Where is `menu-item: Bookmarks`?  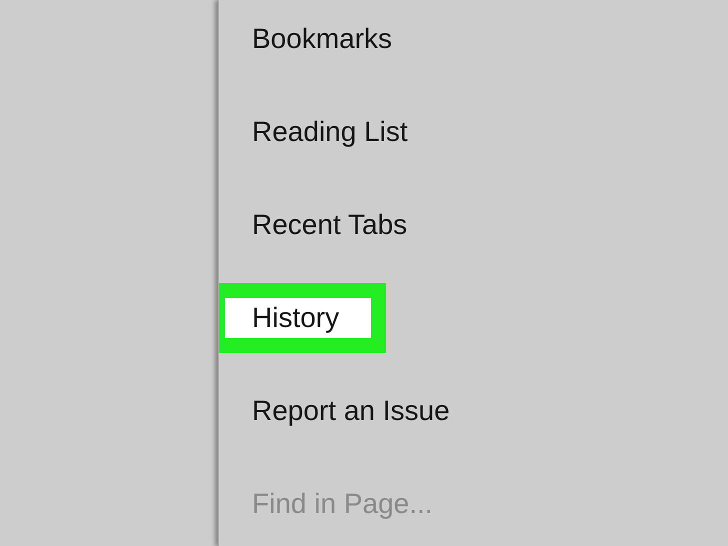
menu-item: Bookmarks is located at coordinates (322, 38).